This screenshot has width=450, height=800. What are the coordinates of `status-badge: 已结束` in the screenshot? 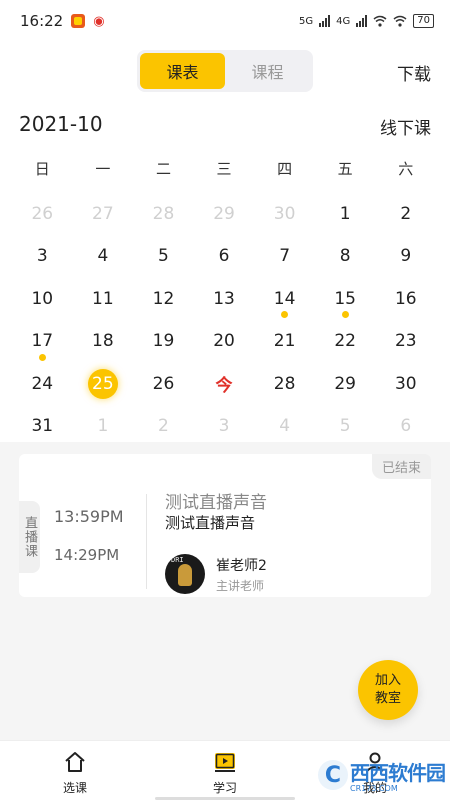 It's located at (401, 466).